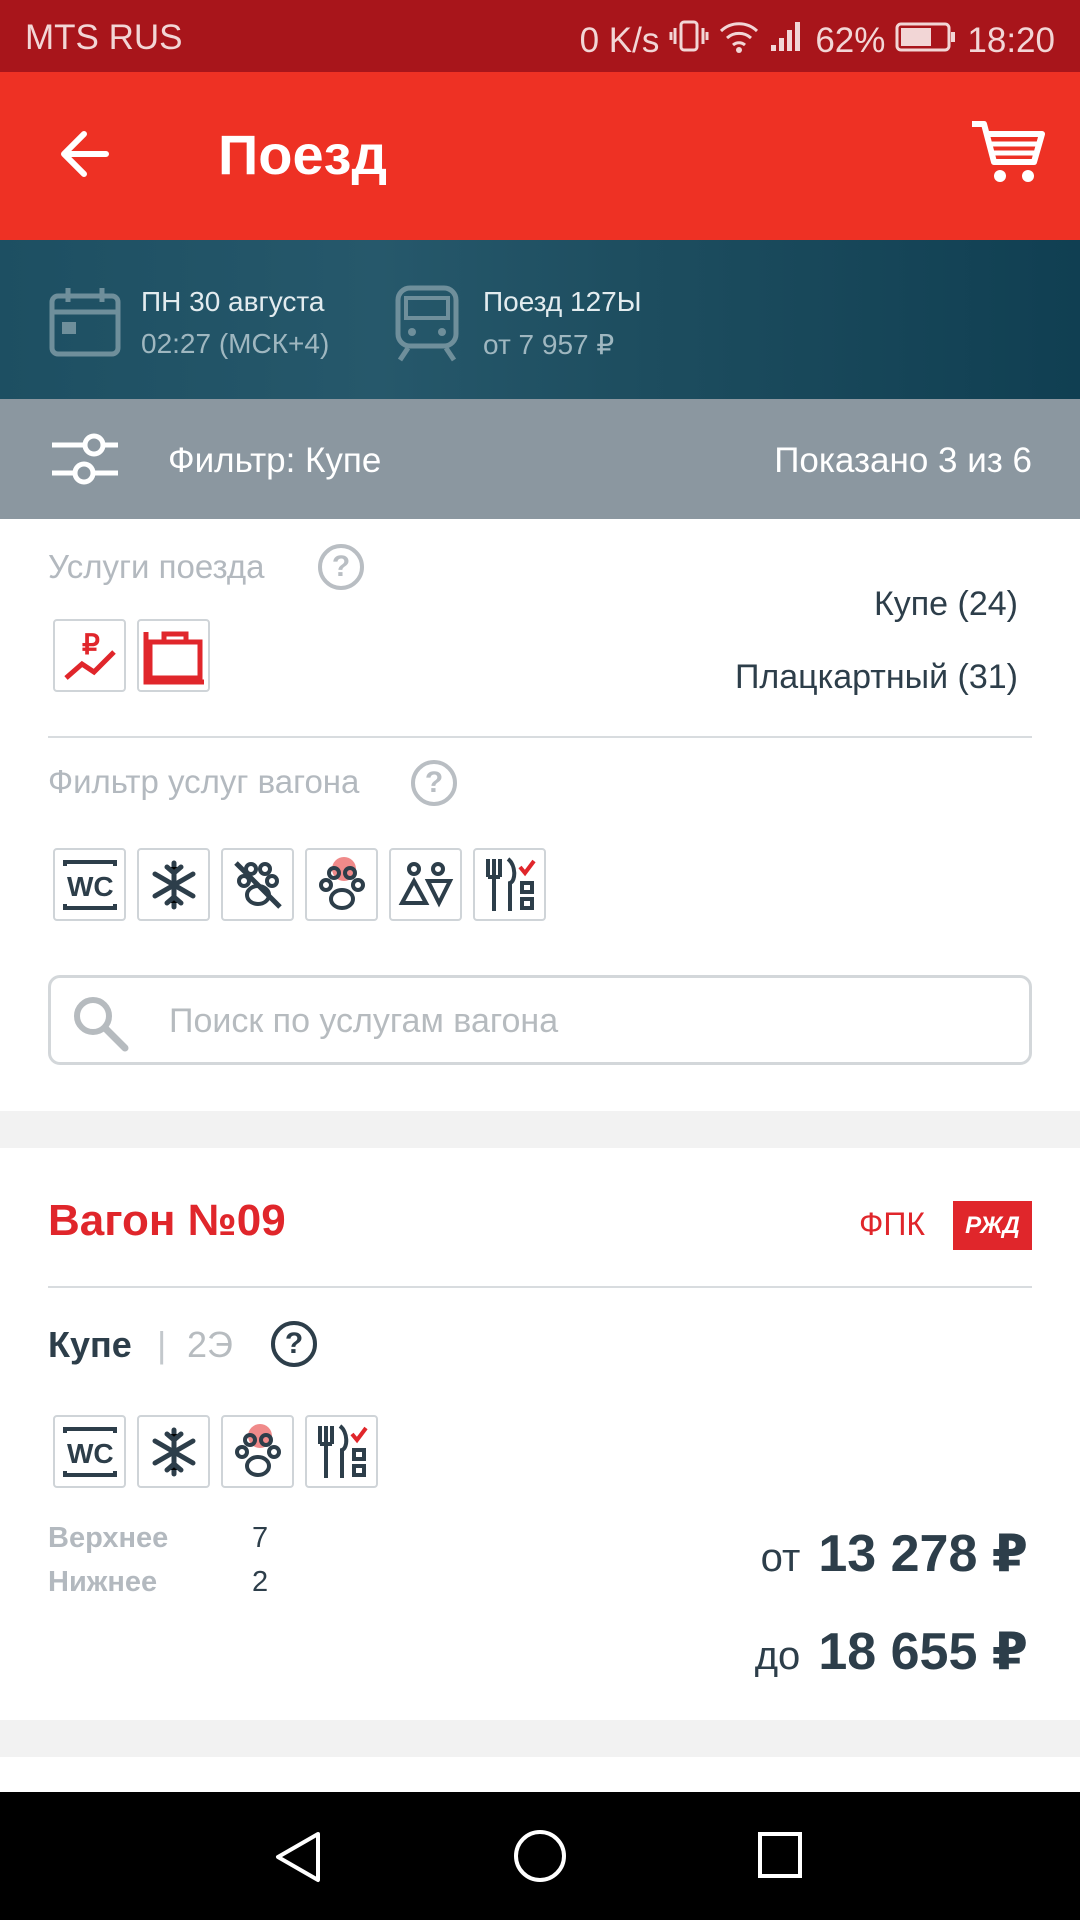  I want to click on seat-lower-label: Нижнее, so click(103, 1582).